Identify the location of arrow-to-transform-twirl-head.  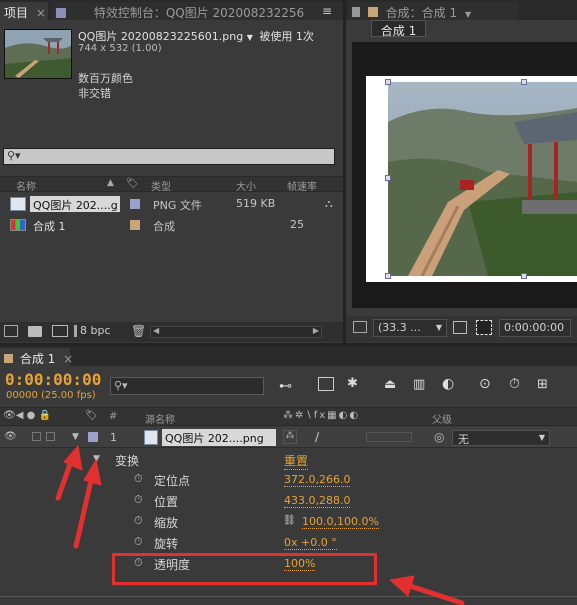
(92, 472).